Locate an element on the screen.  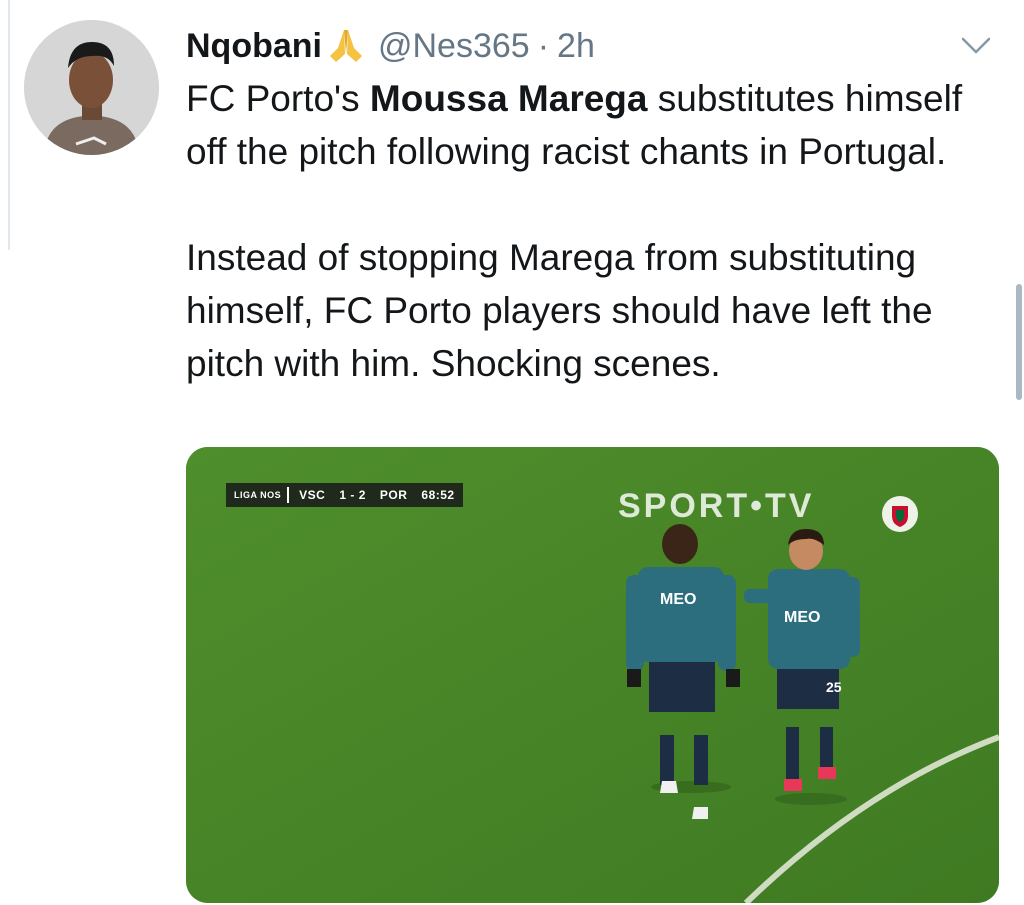
chevron-down-icon is located at coordinates (976, 45).